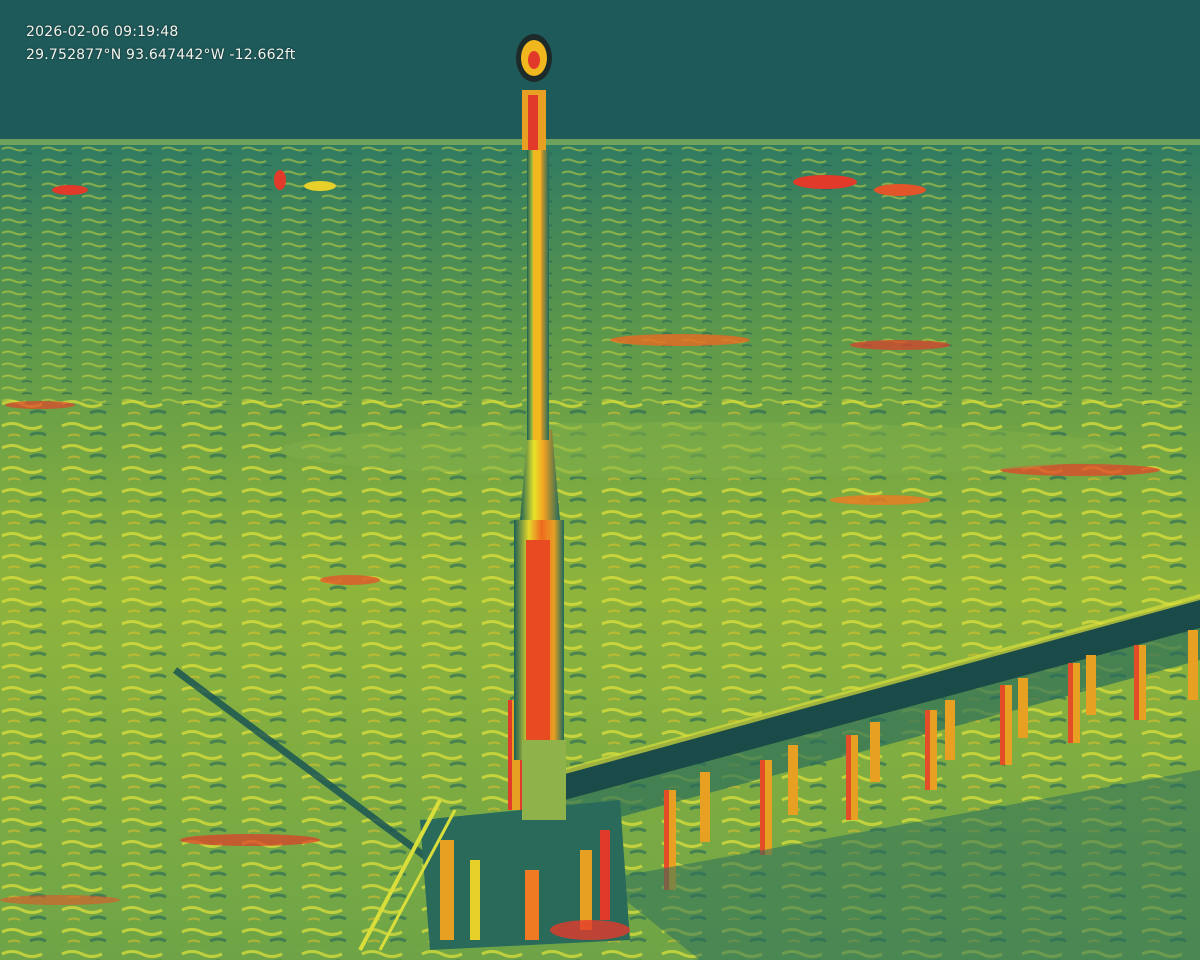 The image size is (1200, 960). I want to click on osd-gps-coordinates: 29.752877°N 93.647442°W -12.662ft, so click(161, 55).